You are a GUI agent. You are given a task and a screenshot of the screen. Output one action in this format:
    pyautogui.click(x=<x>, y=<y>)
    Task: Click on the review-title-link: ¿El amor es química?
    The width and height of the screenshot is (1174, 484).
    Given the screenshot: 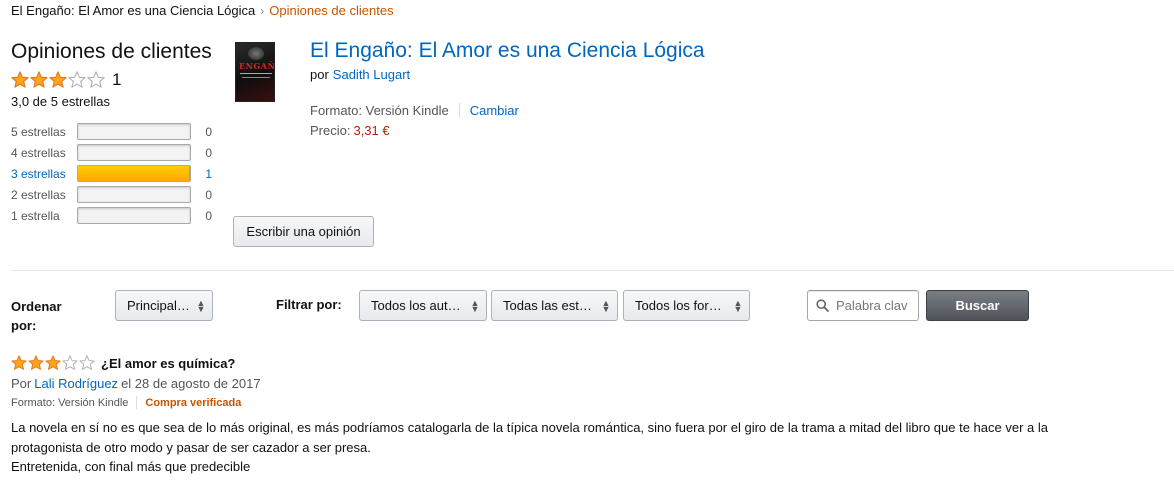 What is the action you would take?
    pyautogui.click(x=168, y=363)
    